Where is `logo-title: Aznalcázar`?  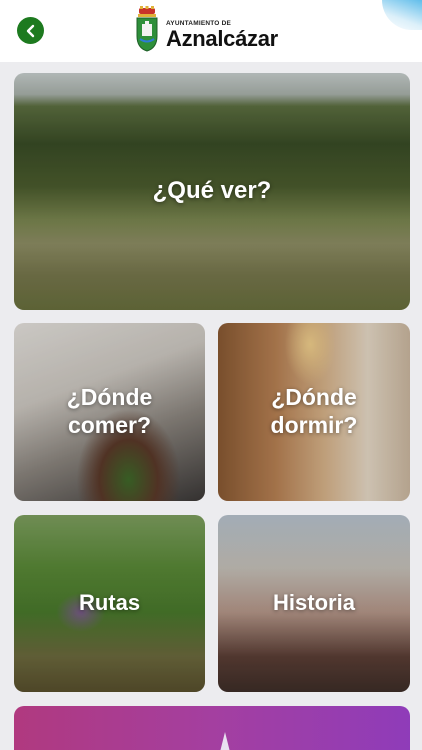
logo-title: Aznalcázar is located at coordinates (222, 38).